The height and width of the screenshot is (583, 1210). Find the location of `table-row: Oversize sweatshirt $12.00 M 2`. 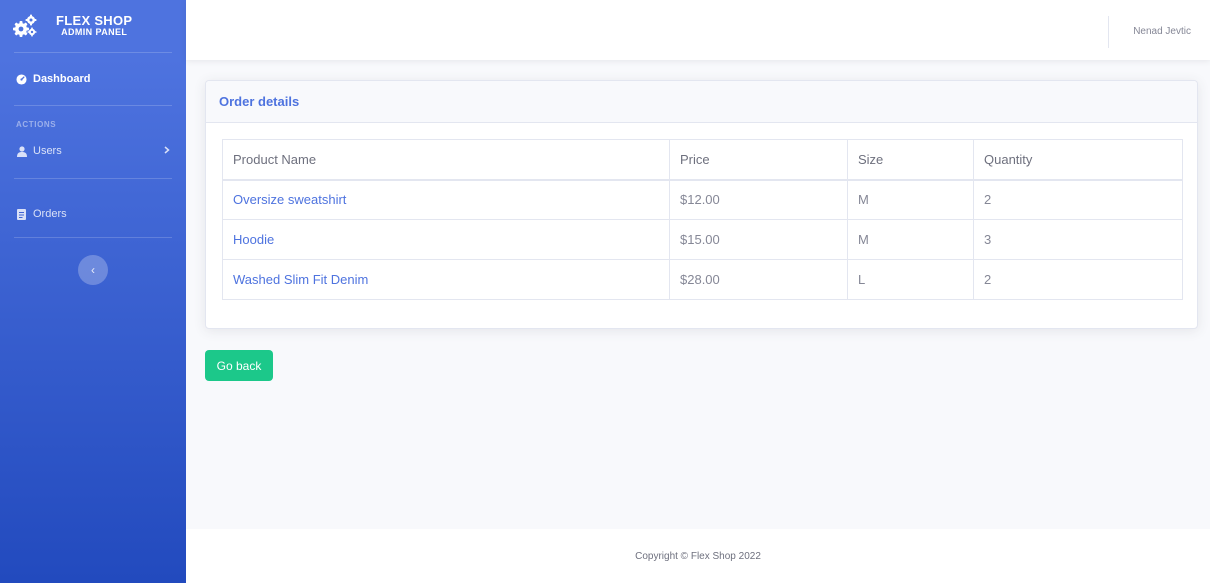

table-row: Oversize sweatshirt $12.00 M 2 is located at coordinates (702, 199).